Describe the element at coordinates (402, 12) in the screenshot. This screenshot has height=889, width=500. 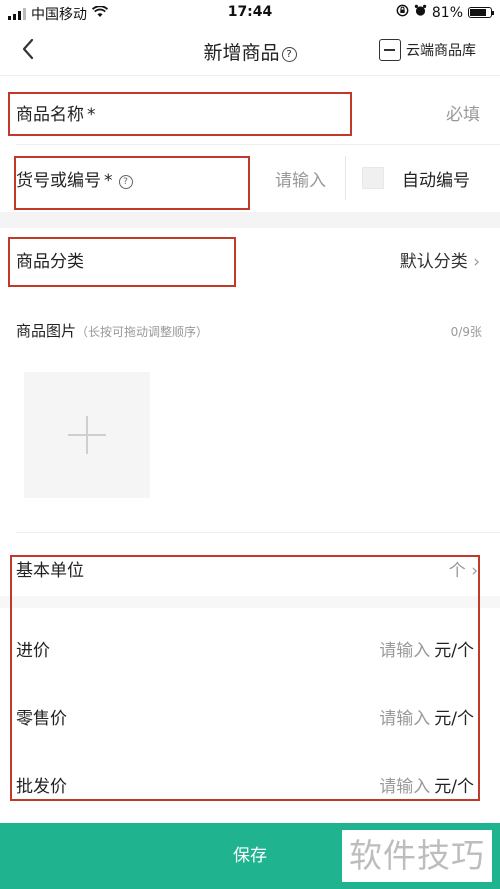
I see `orientation-lock-icon` at that location.